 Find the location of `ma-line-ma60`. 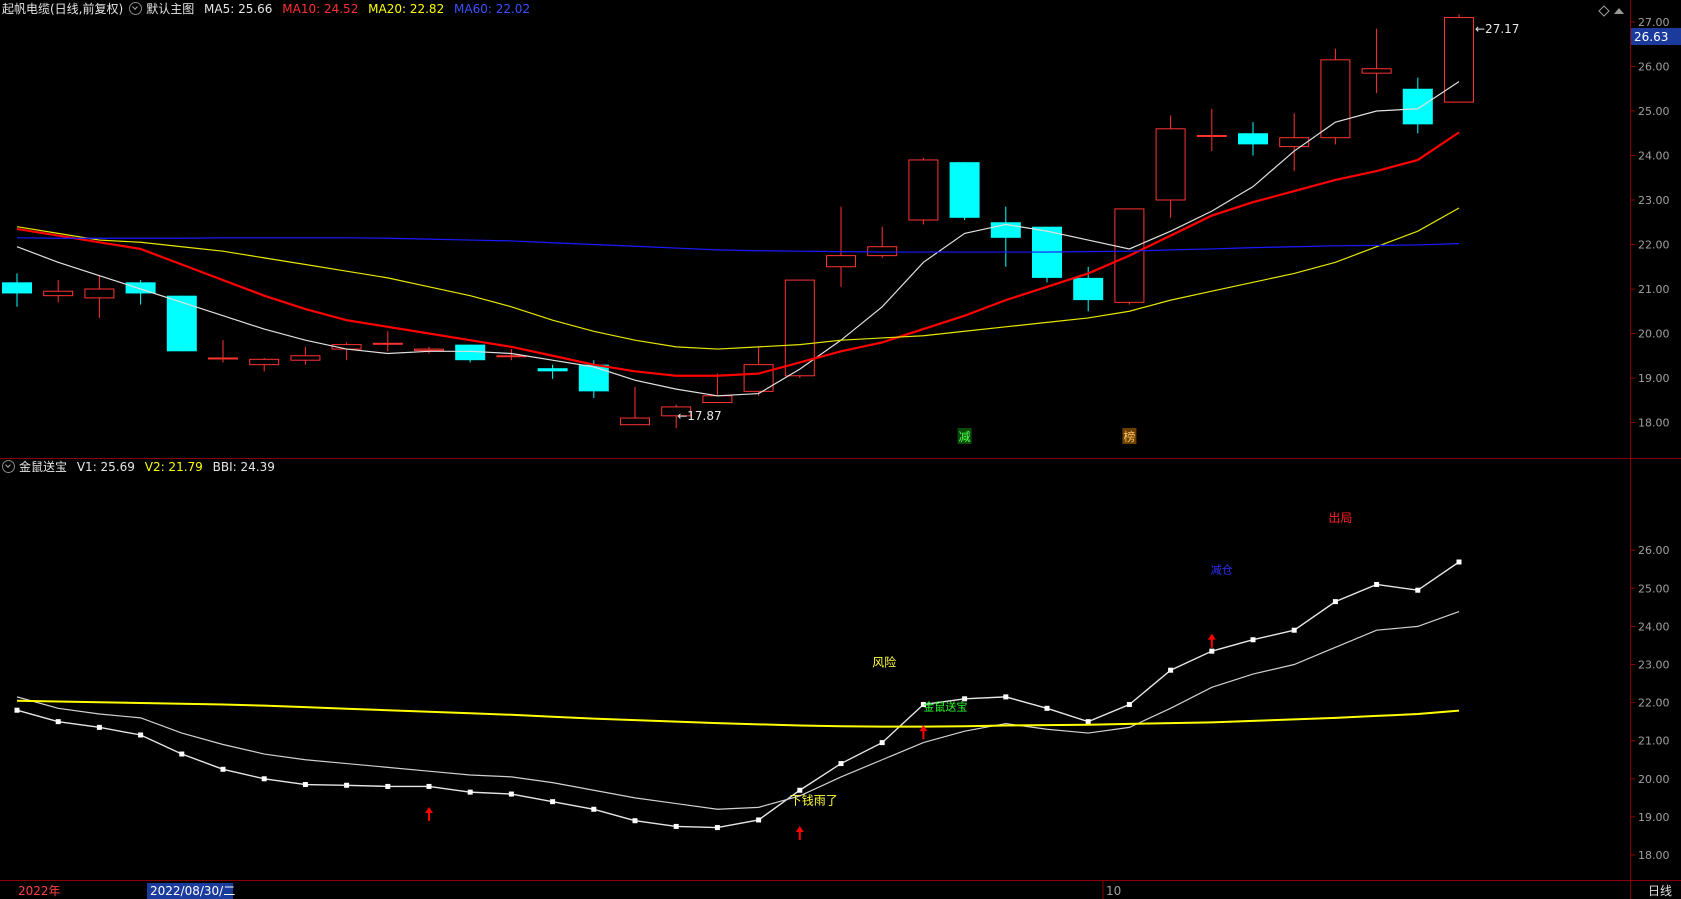

ma-line-ma60 is located at coordinates (738, 245).